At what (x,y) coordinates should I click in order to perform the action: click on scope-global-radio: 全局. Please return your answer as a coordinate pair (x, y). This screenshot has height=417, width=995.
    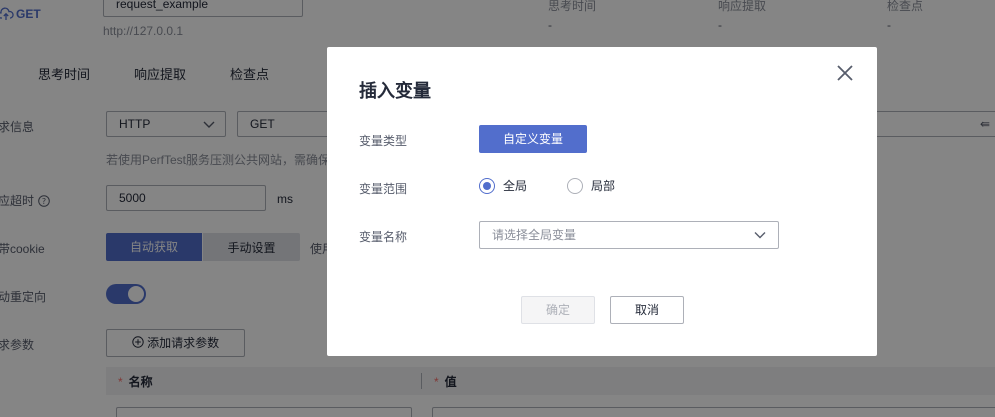
    Looking at the image, I should click on (503, 185).